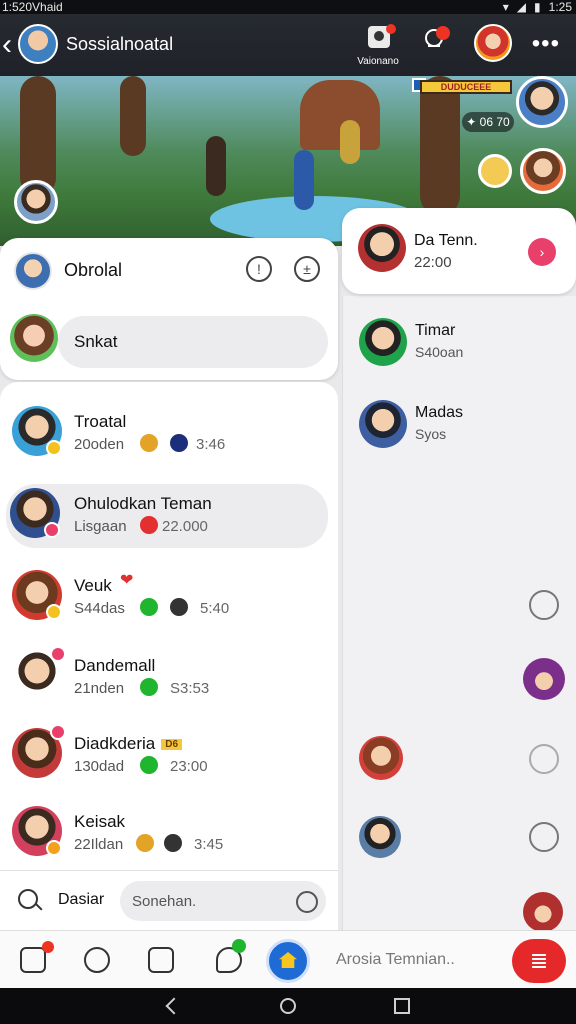  What do you see at coordinates (464, 346) in the screenshot?
I see `right-chat-item: Timar S40oan` at bounding box center [464, 346].